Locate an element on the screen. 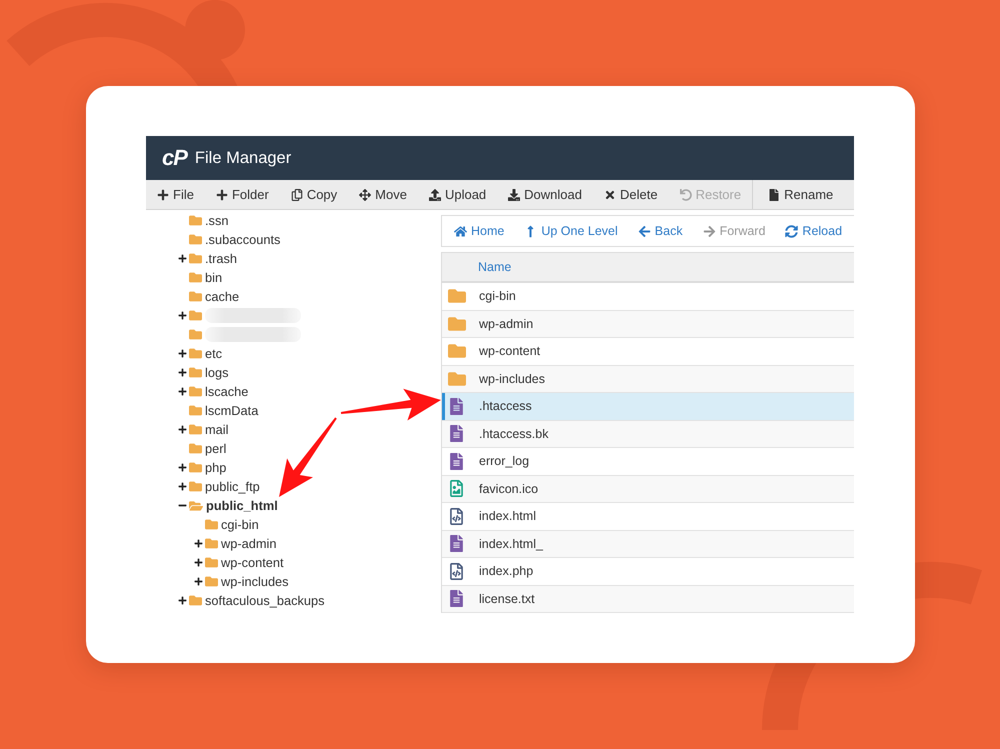 The height and width of the screenshot is (749, 1000). folder-link: cache is located at coordinates (222, 296).